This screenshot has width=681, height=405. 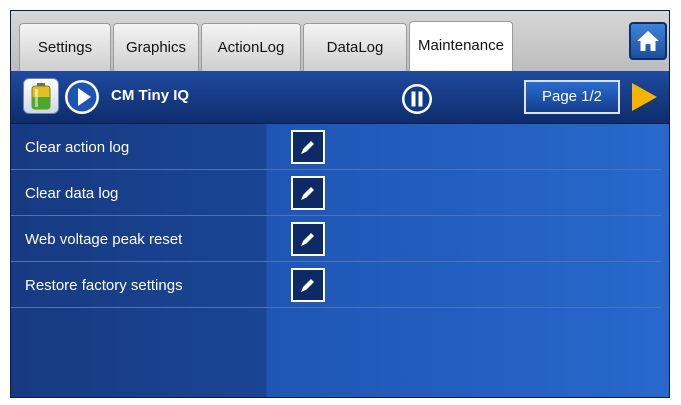 What do you see at coordinates (336, 193) in the screenshot?
I see `list-item: Clear data log` at bounding box center [336, 193].